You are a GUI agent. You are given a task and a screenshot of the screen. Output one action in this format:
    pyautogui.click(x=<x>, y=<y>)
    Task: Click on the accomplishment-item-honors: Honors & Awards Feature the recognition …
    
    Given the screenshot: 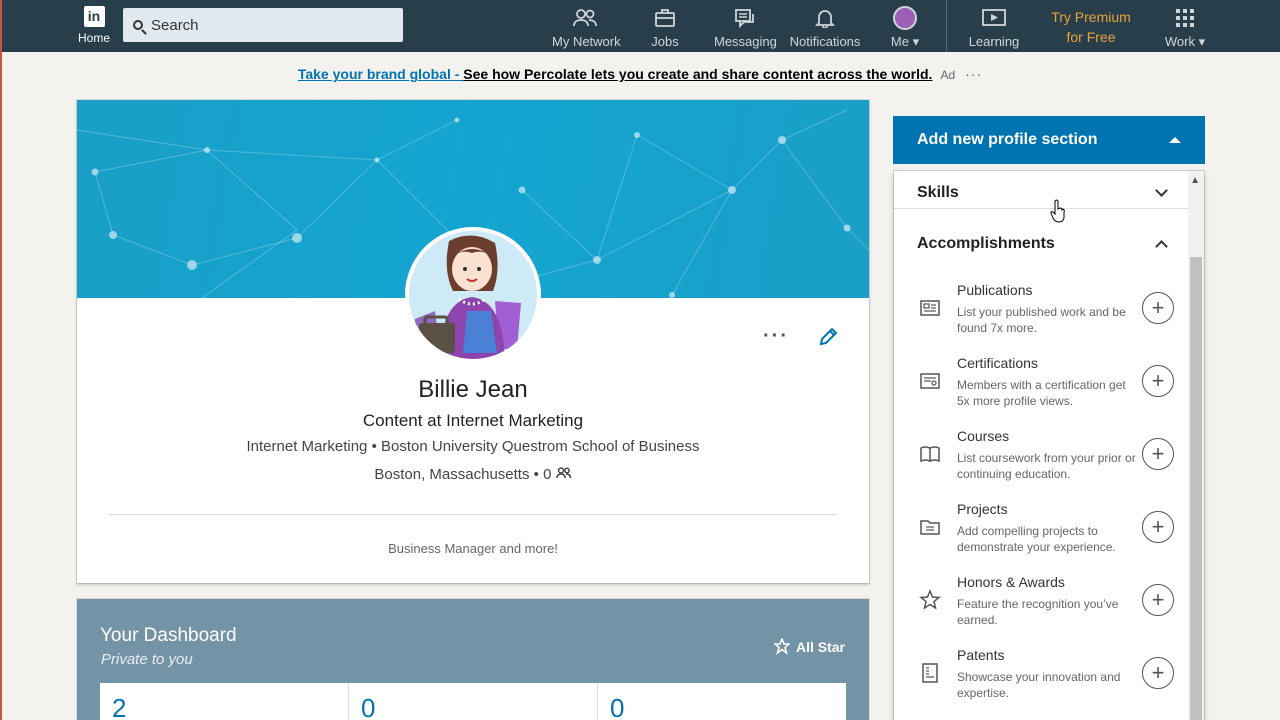 What is the action you would take?
    pyautogui.click(x=1041, y=609)
    